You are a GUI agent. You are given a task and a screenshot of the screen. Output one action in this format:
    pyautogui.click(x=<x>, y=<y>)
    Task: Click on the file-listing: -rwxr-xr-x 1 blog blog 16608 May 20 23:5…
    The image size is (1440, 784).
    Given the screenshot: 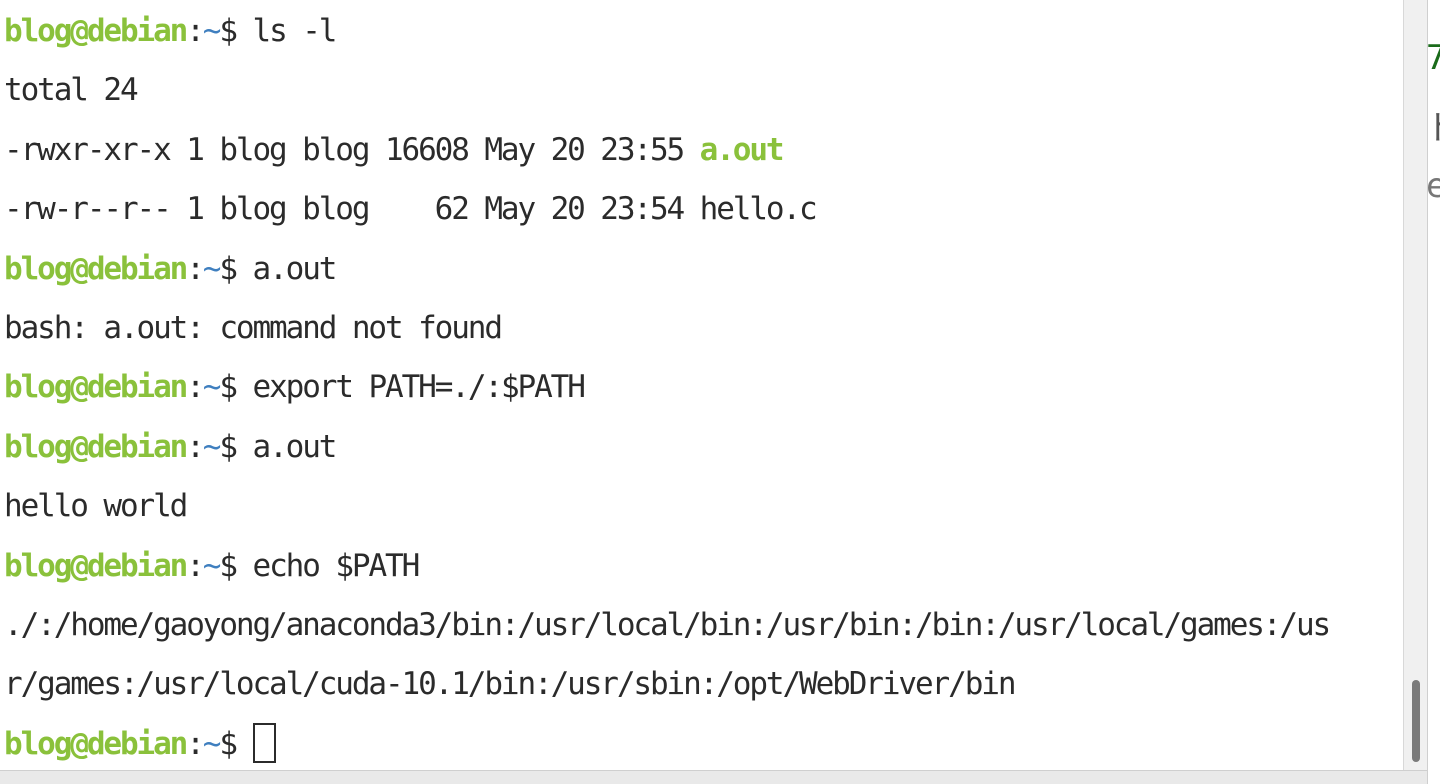 What is the action you would take?
    pyautogui.click(x=352, y=149)
    